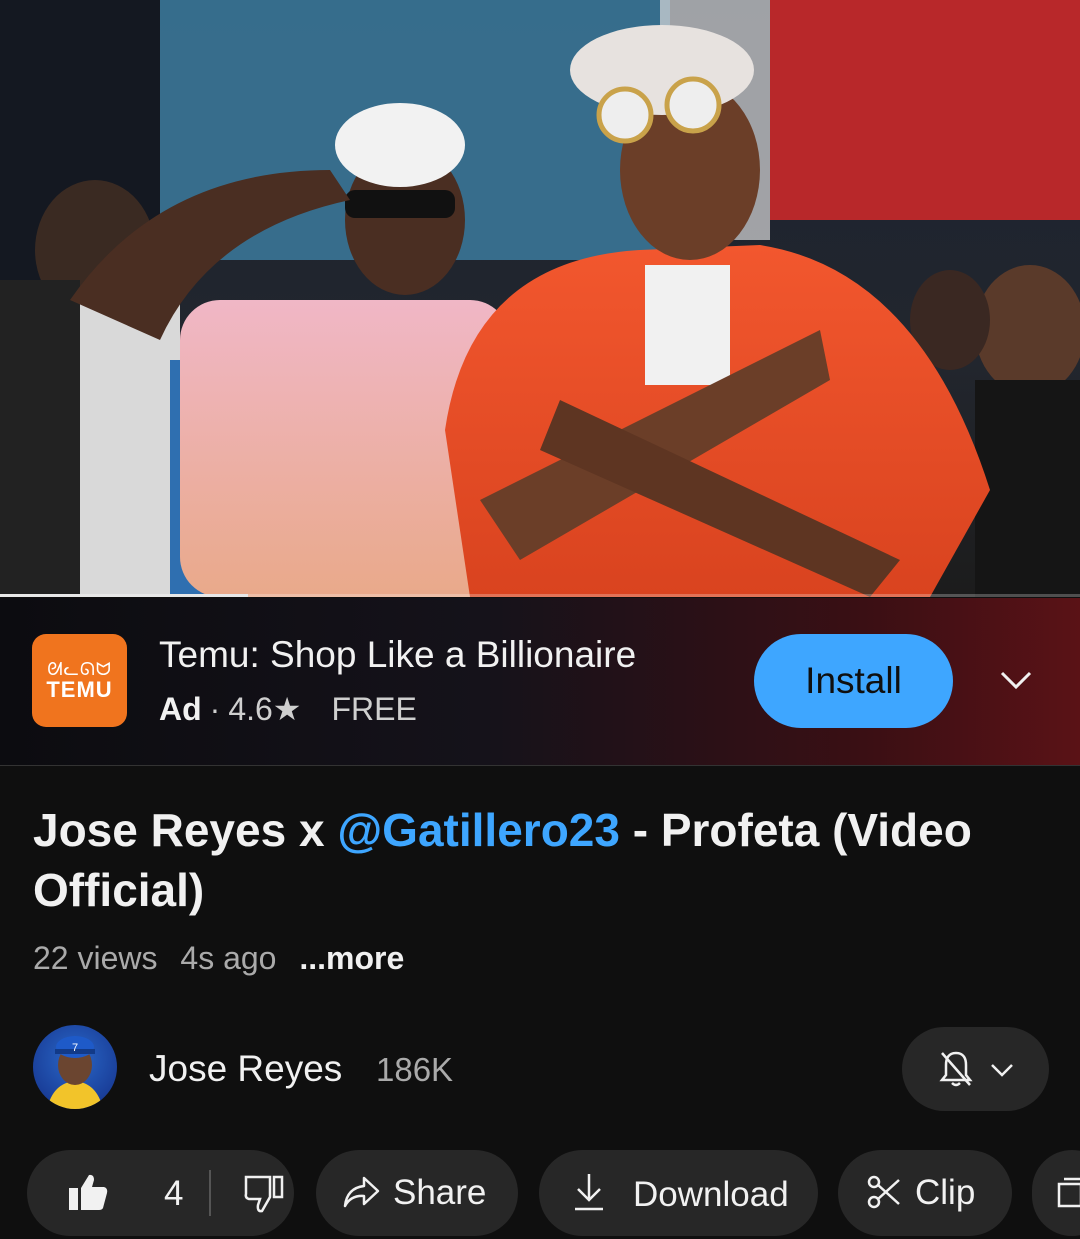 This screenshot has width=1080, height=1239. I want to click on ad-label: Ad, so click(180, 708).